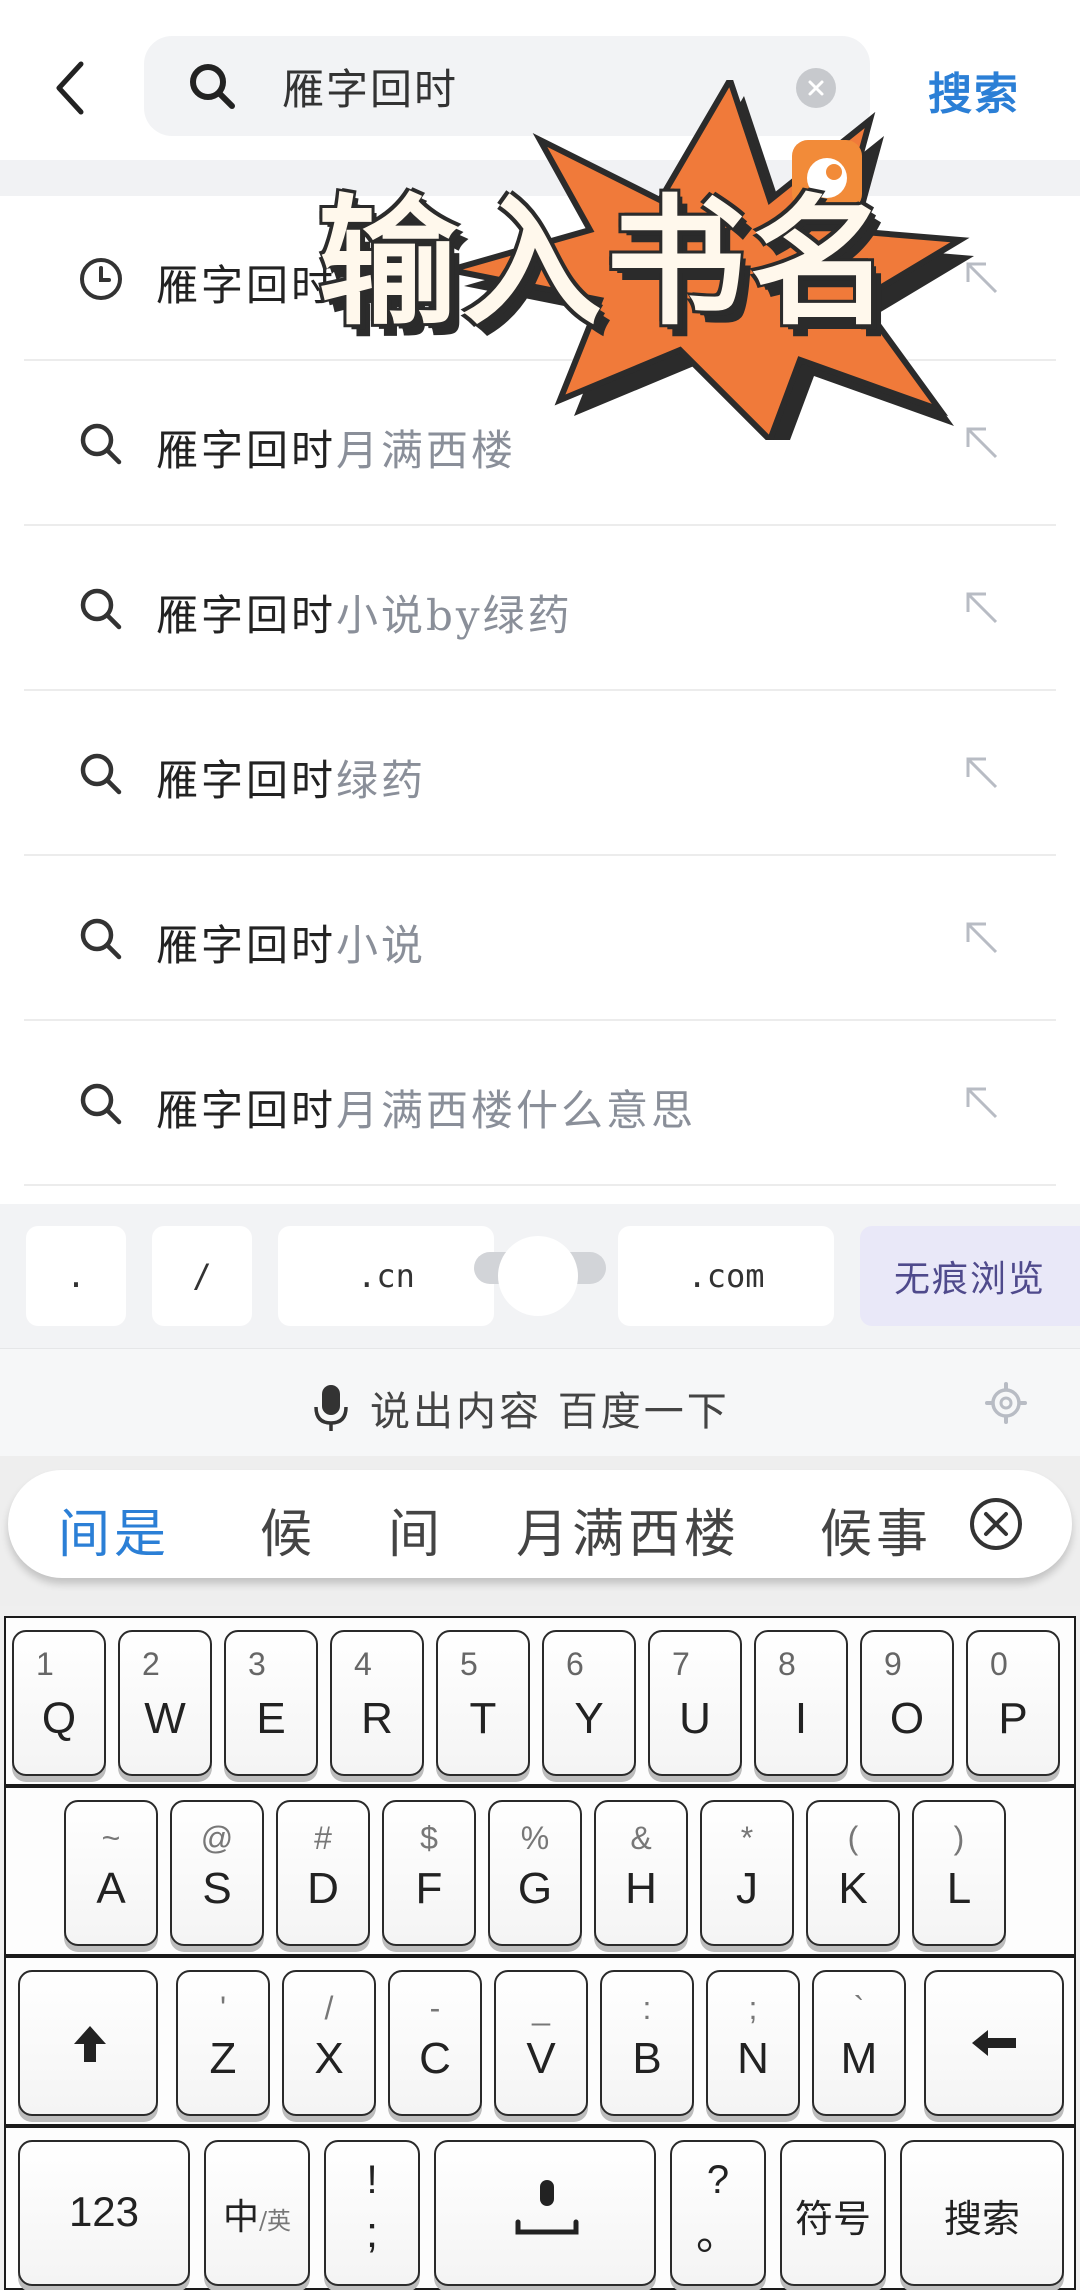  What do you see at coordinates (982, 2213) in the screenshot?
I see `enter-search-key: 搜索` at bounding box center [982, 2213].